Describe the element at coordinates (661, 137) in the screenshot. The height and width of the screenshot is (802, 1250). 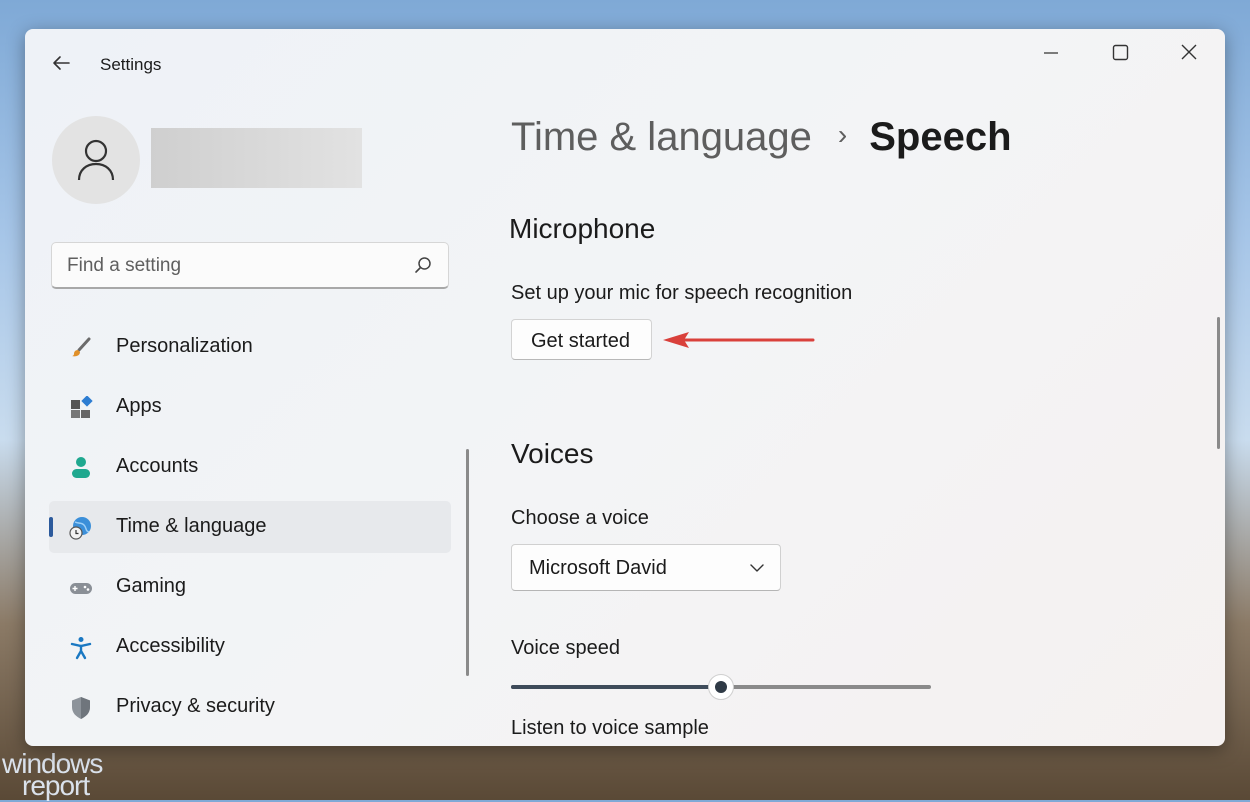
I see `breadcrumb-parent: Time & language` at that location.